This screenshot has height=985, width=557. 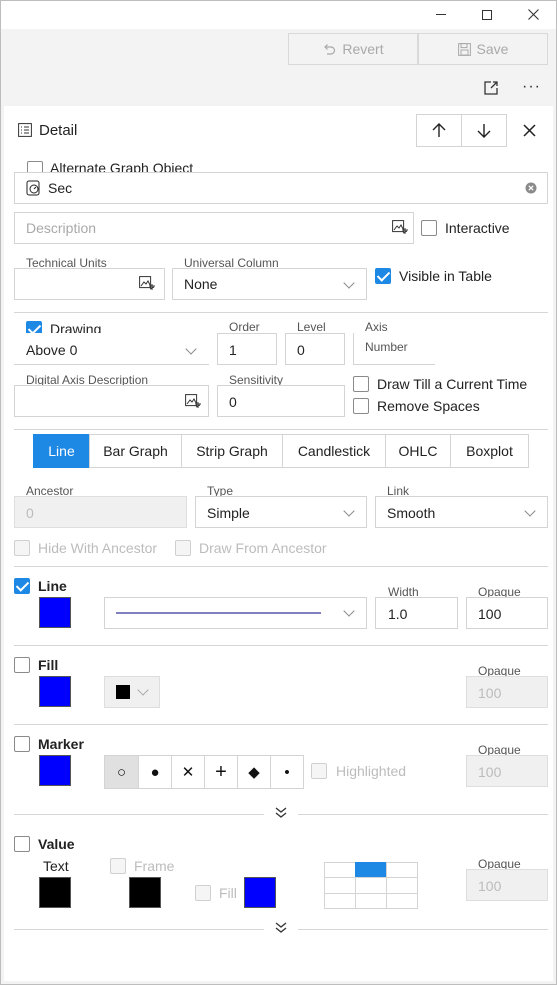 I want to click on tab-boxplot: Boxplot, so click(x=489, y=451).